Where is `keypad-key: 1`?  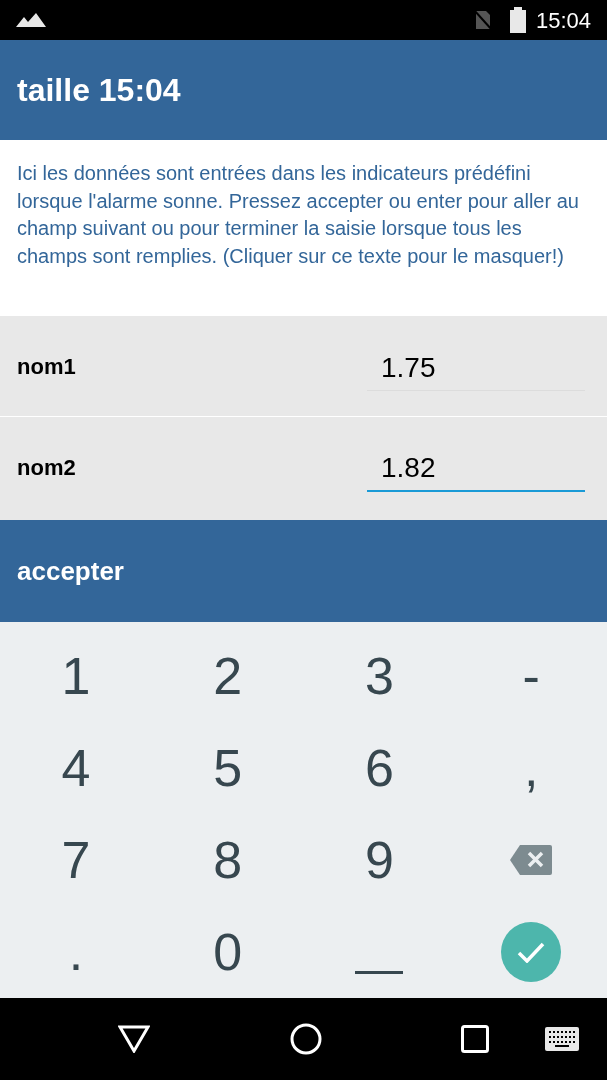 keypad-key: 1 is located at coordinates (76, 676).